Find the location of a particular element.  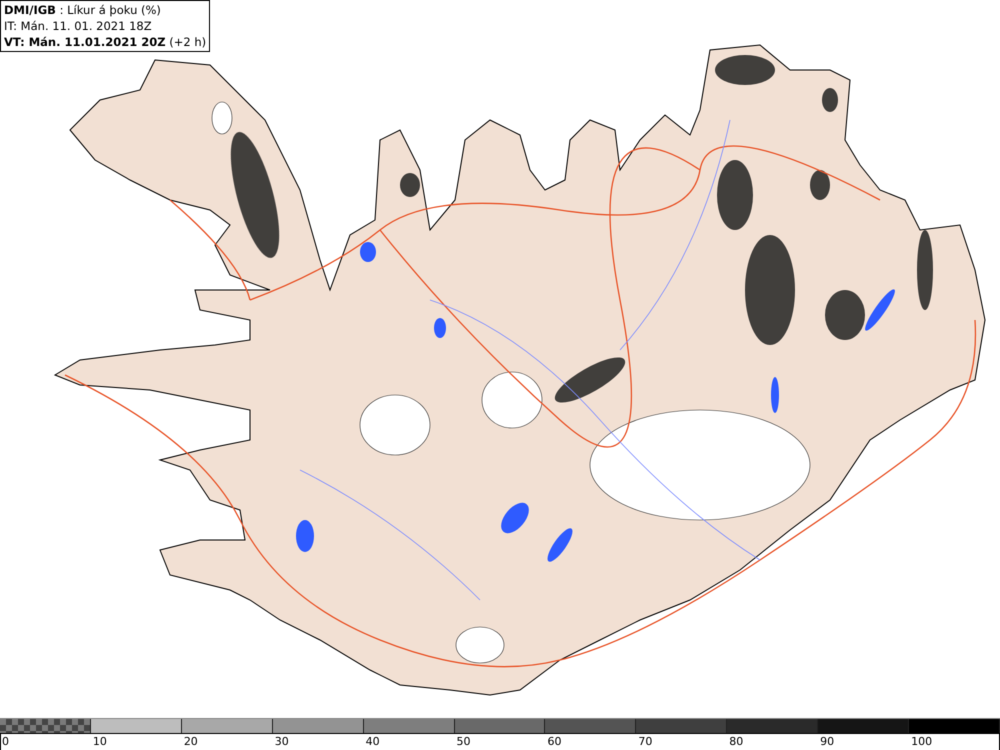

legend-label: 20 is located at coordinates (191, 741).